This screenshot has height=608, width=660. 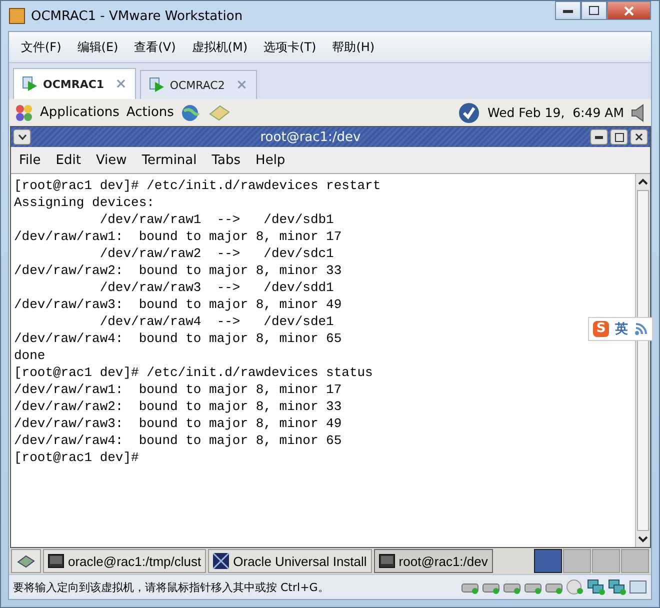 I want to click on scroll-thumb, so click(x=643, y=360).